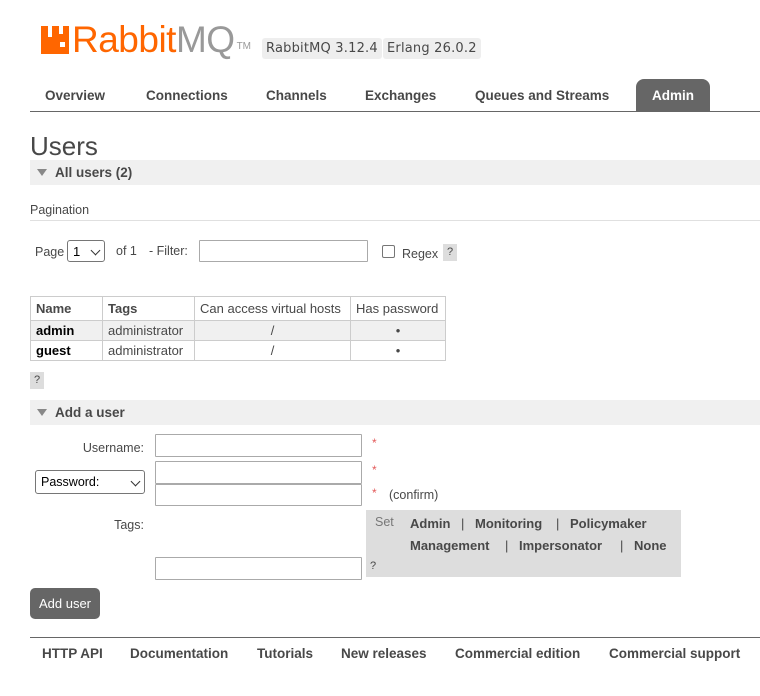 This screenshot has height=696, width=760. Describe the element at coordinates (414, 495) in the screenshot. I see `confirm-label: (confirm)` at that location.